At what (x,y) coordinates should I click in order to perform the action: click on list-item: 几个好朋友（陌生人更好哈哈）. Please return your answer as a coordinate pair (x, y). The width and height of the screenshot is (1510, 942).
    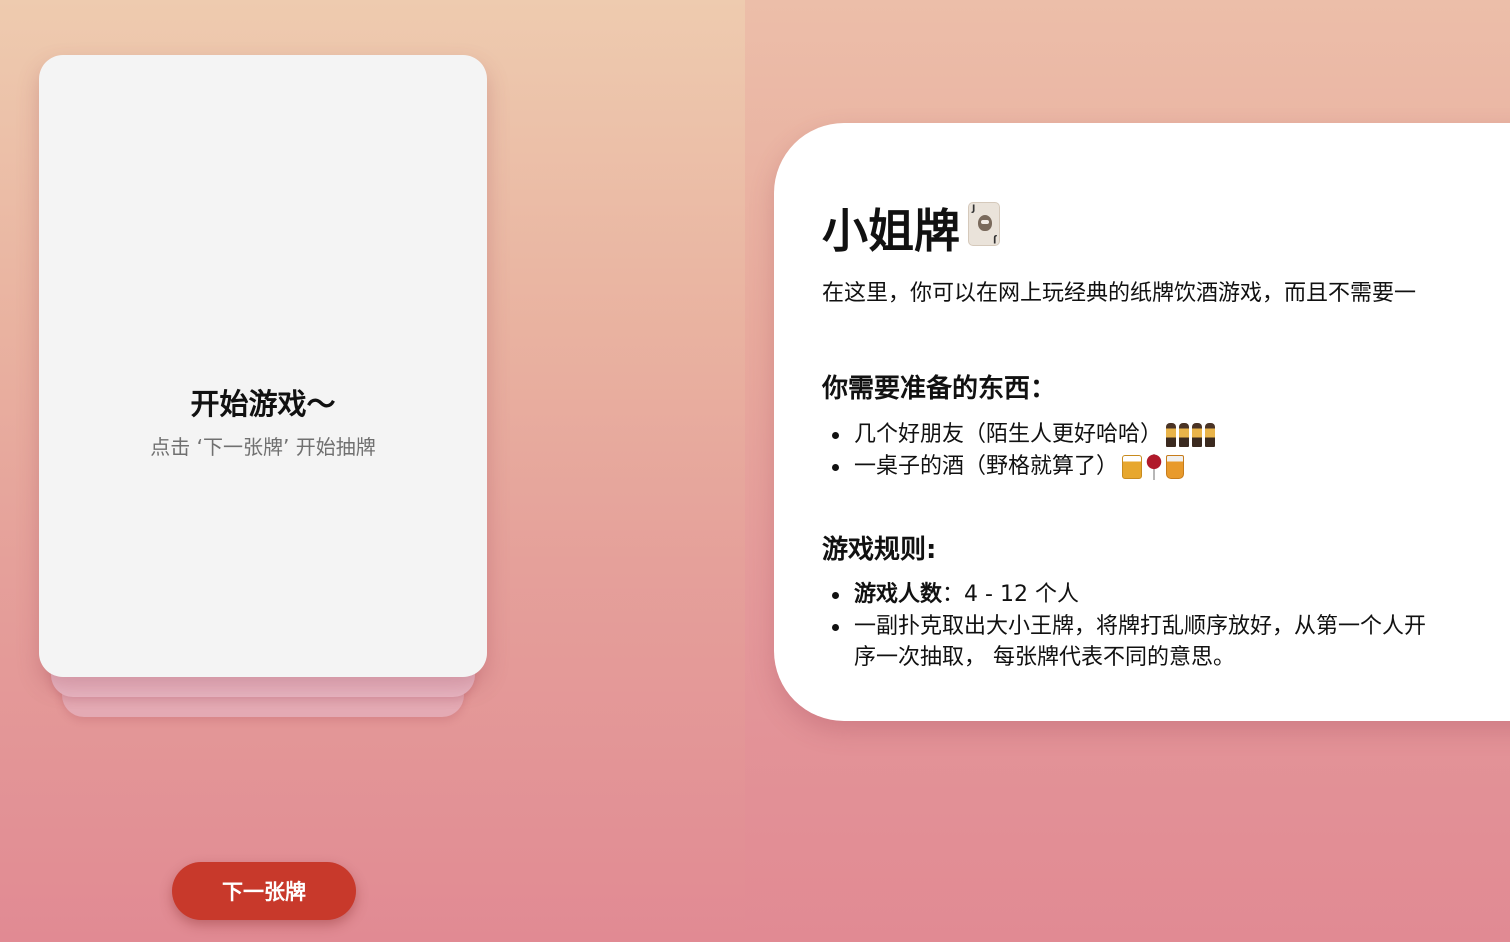
    Looking at the image, I should click on (1024, 435).